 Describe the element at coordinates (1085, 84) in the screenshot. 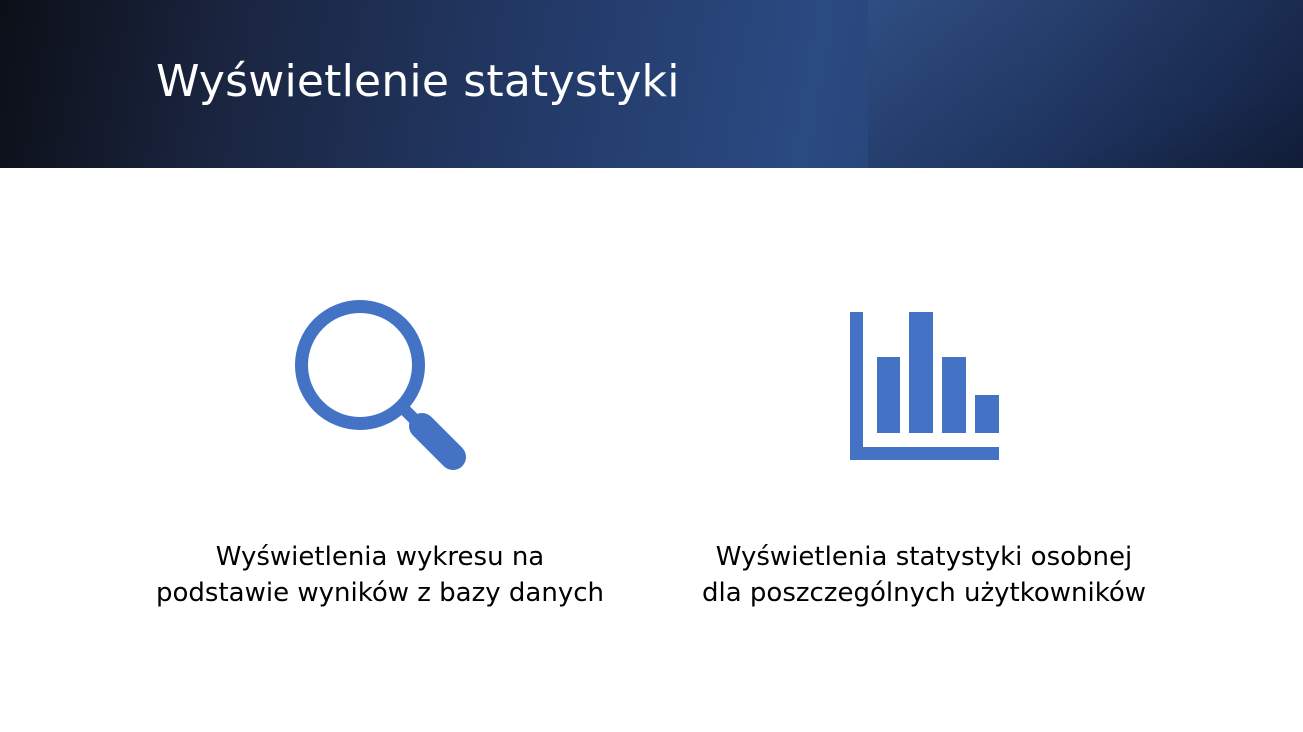

I see `banner-panel` at that location.